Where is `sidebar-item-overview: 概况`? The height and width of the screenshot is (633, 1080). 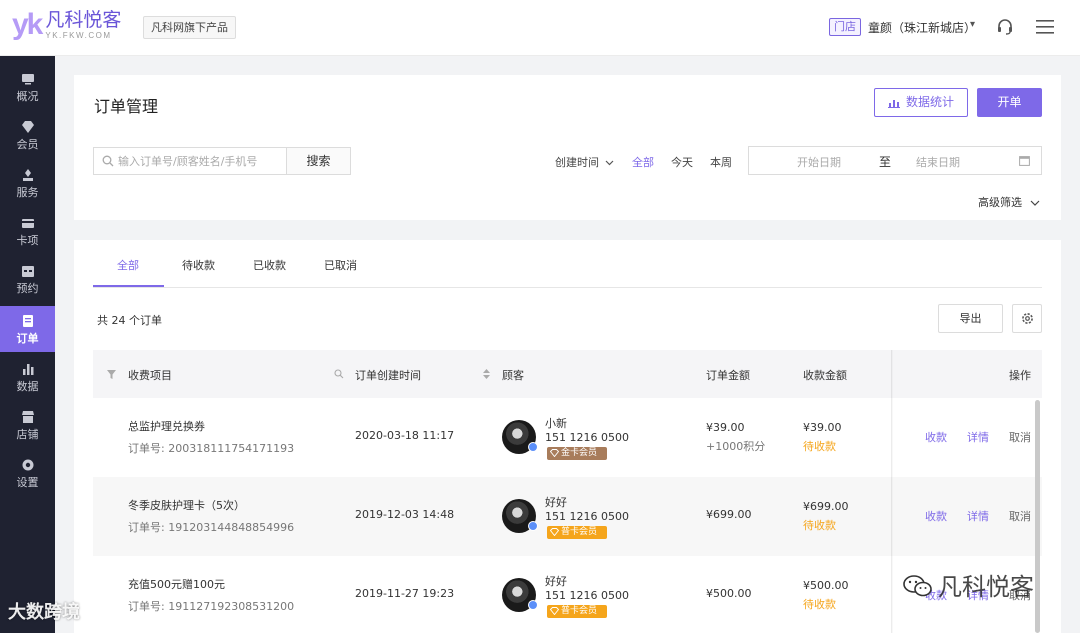
sidebar-item-overview: 概况 is located at coordinates (27, 87).